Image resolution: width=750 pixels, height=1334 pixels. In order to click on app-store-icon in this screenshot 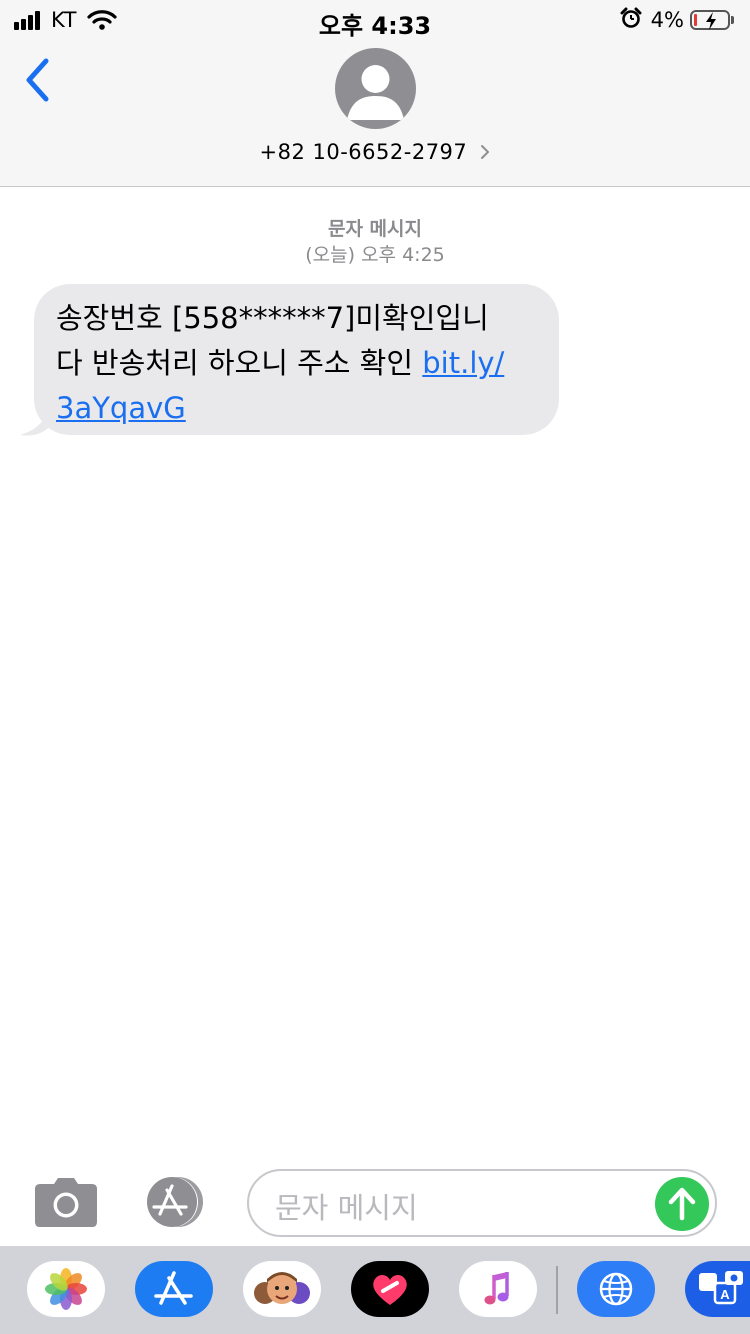, I will do `click(175, 1202)`.